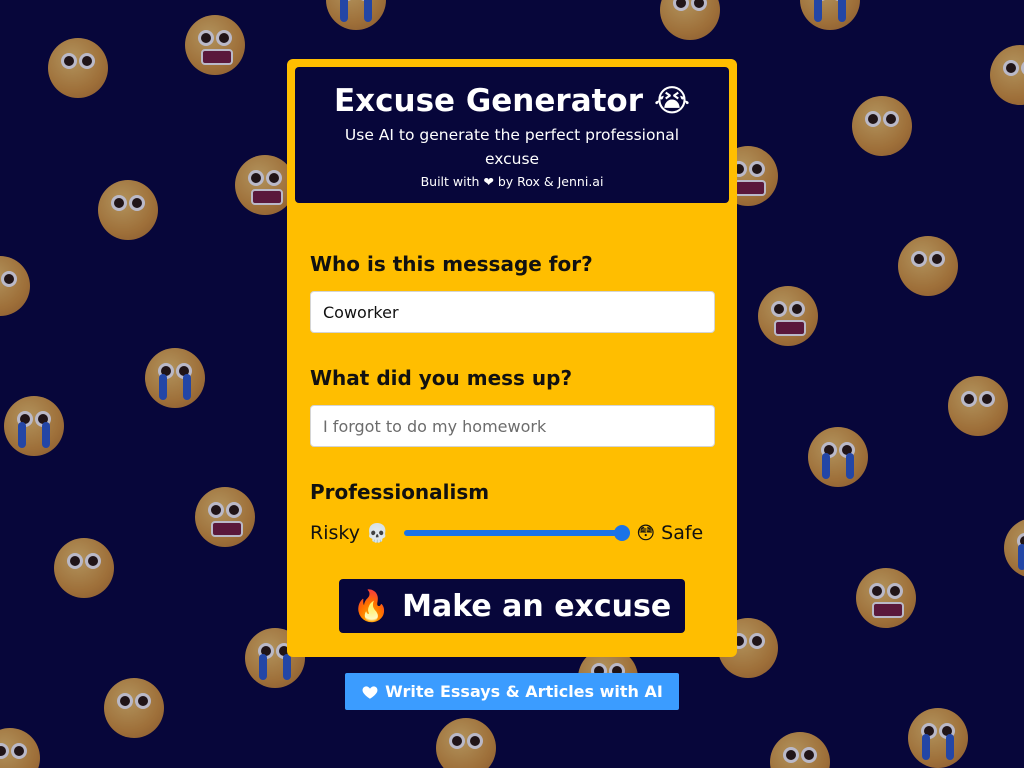 This screenshot has width=1024, height=768. Describe the element at coordinates (672, 101) in the screenshot. I see `title-emoji-icon: 😭` at that location.